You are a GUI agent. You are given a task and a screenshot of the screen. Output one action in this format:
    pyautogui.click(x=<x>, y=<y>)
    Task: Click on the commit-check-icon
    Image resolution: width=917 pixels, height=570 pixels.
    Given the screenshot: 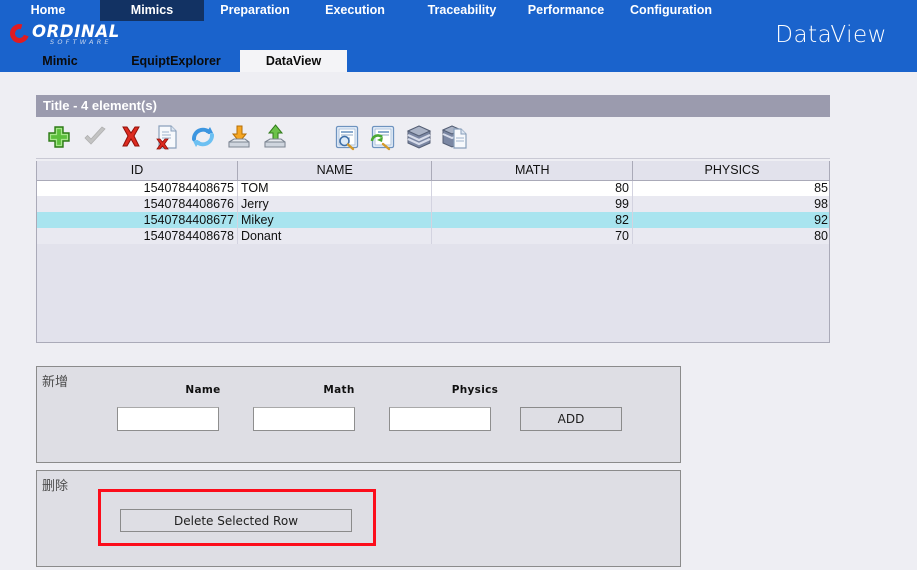 What is the action you would take?
    pyautogui.click(x=95, y=137)
    